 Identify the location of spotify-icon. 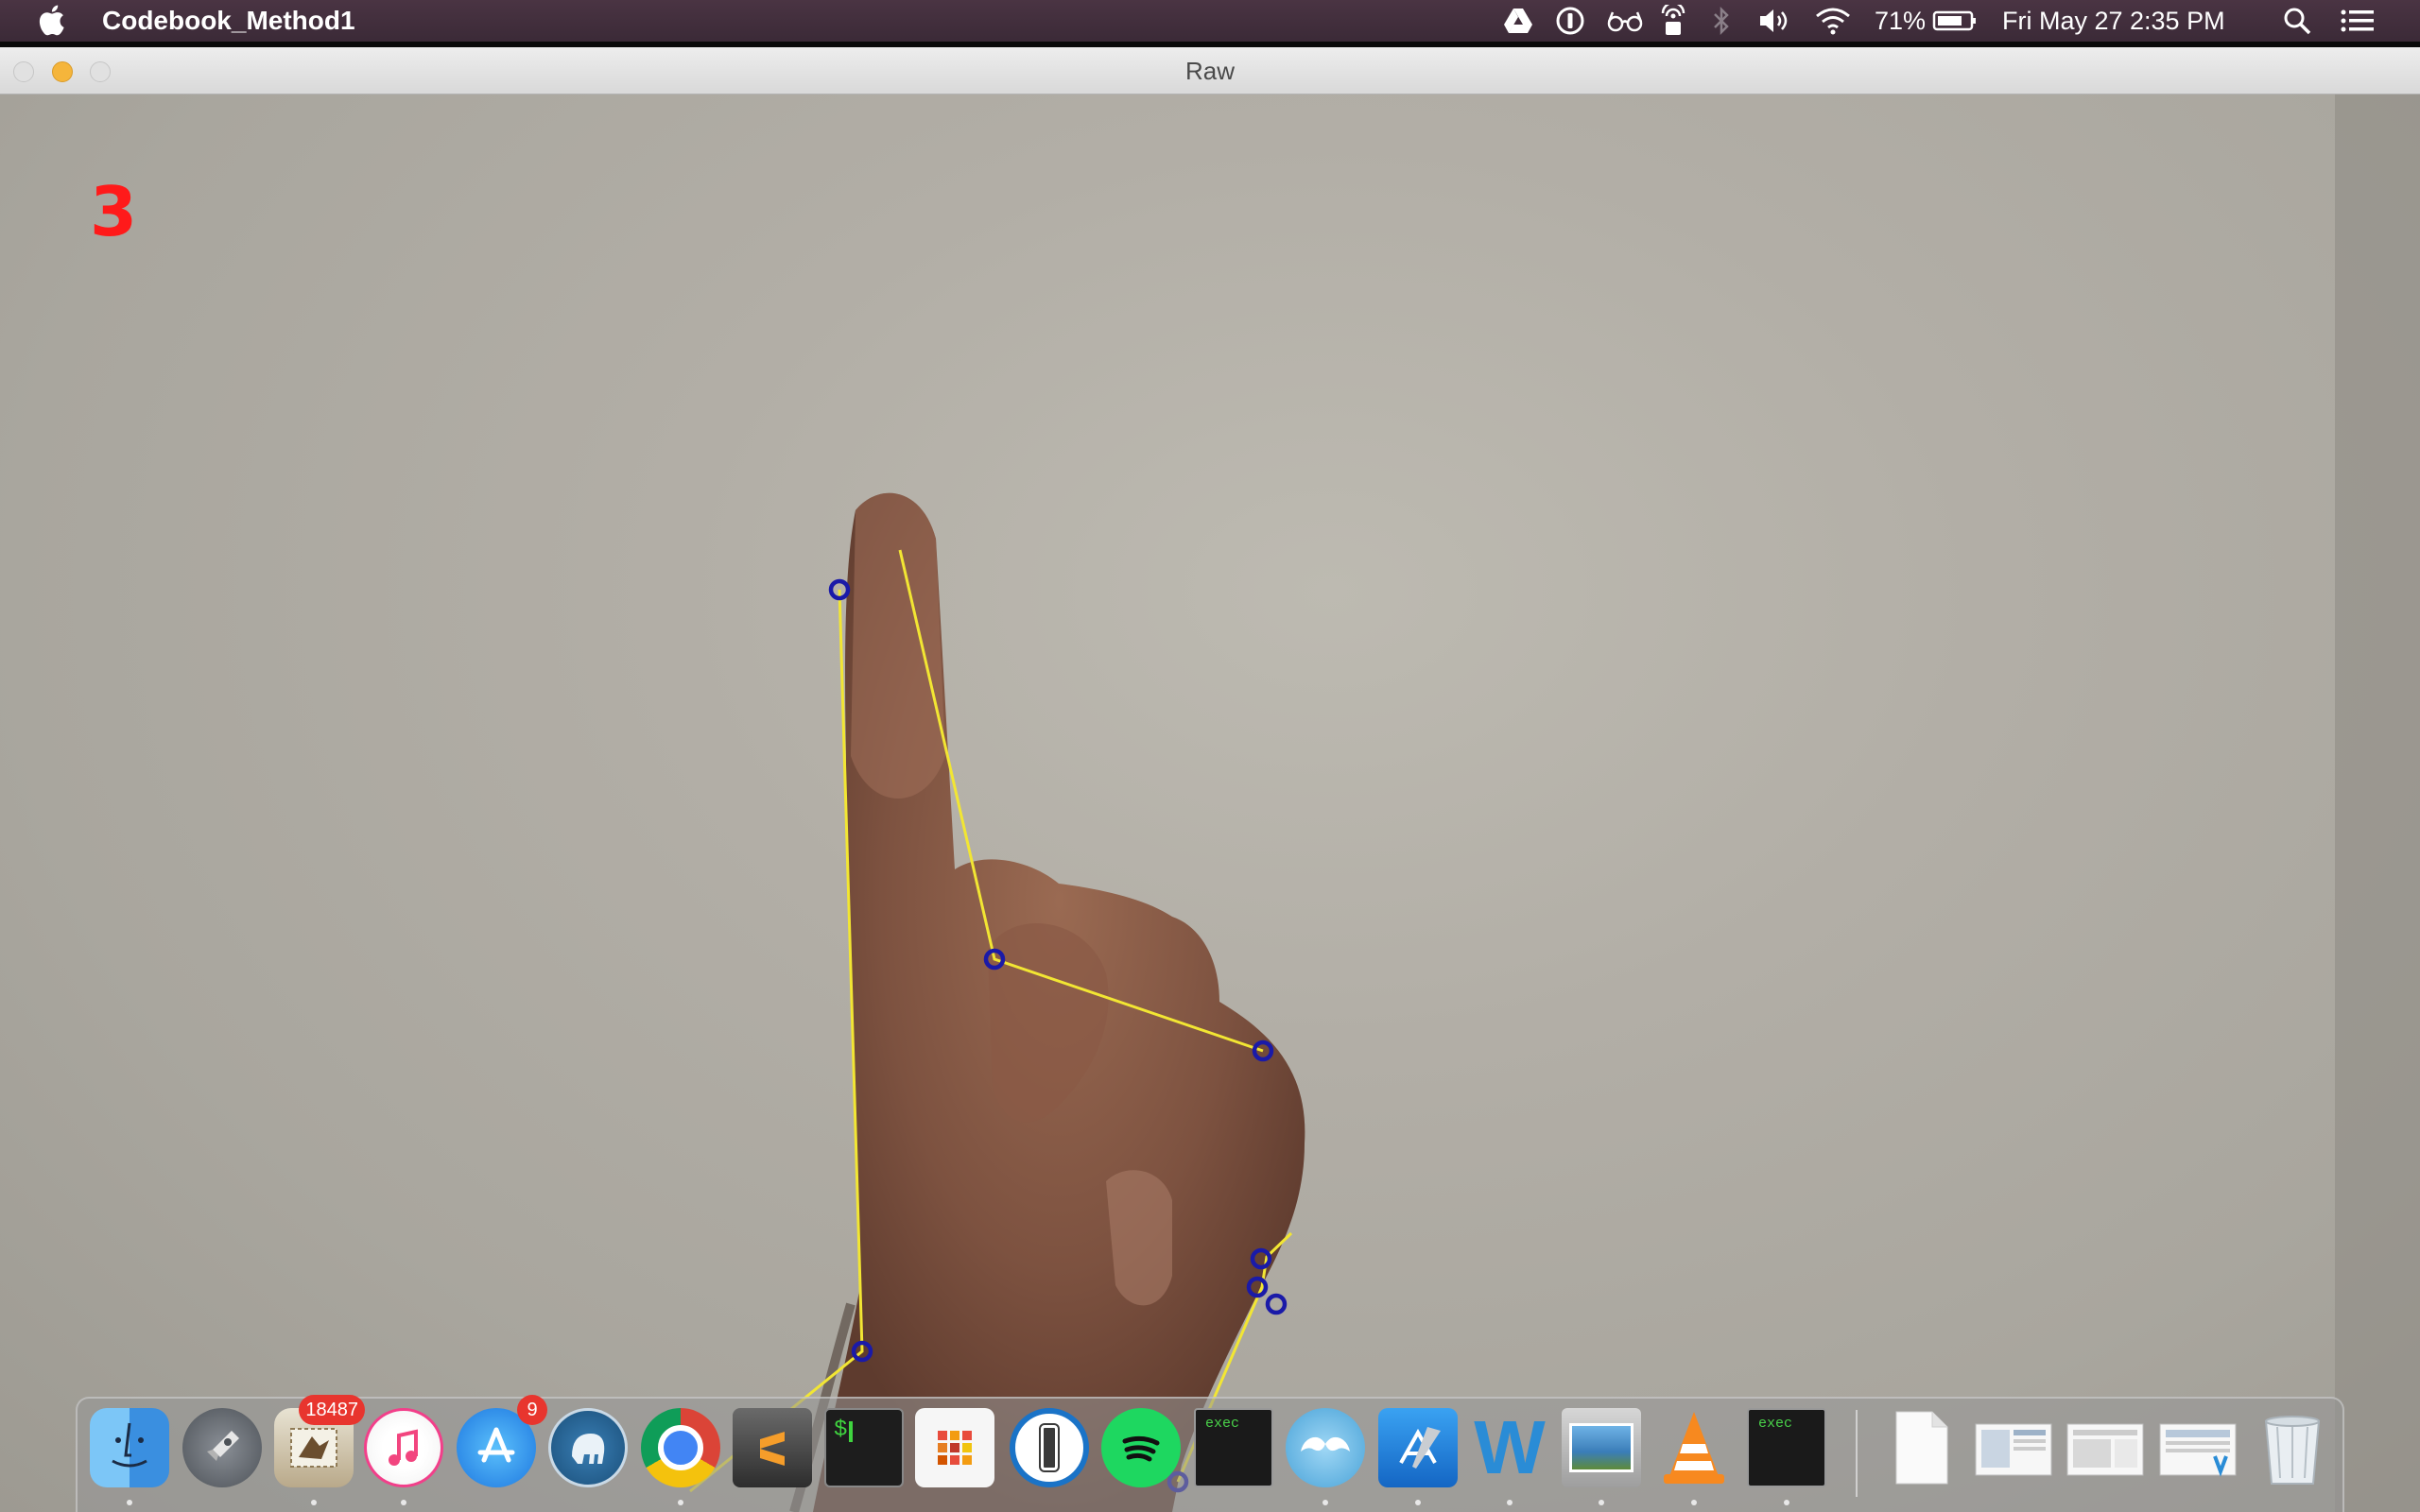
(1141, 1447).